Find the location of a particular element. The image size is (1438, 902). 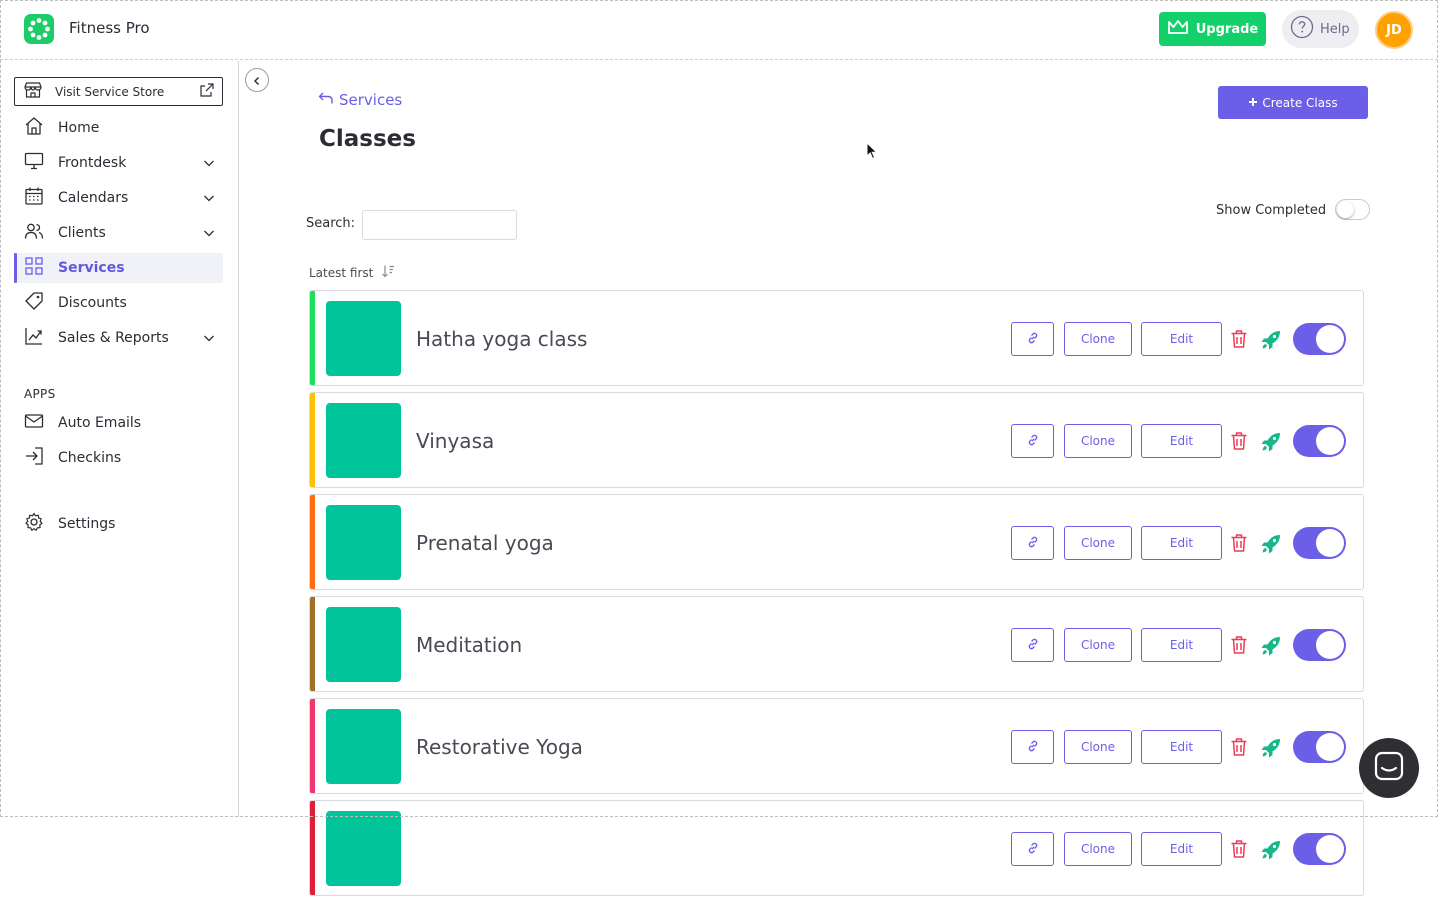

class-name: Prenatal yoga is located at coordinates (485, 543).